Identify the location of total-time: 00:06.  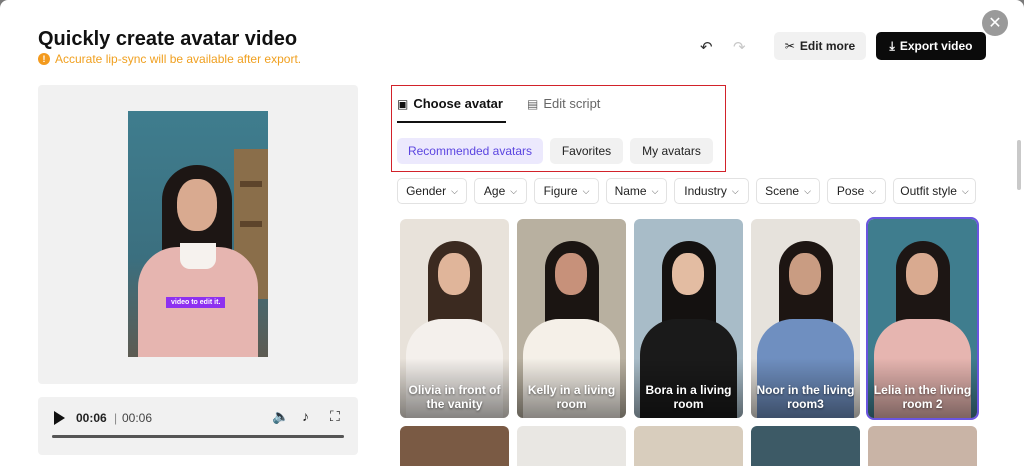
(137, 418).